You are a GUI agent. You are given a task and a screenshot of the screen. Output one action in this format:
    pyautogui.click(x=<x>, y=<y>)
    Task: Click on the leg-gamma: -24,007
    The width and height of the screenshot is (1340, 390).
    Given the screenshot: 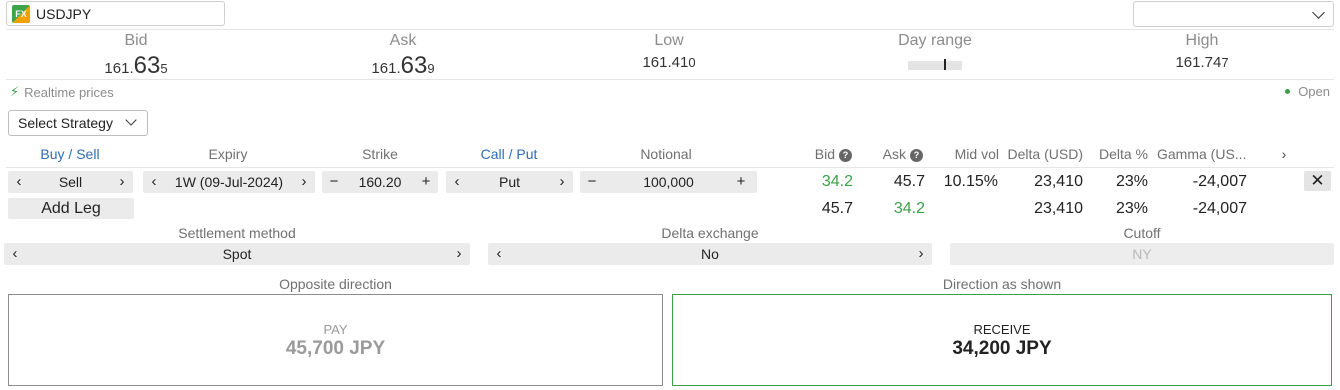 What is the action you would take?
    pyautogui.click(x=1219, y=181)
    